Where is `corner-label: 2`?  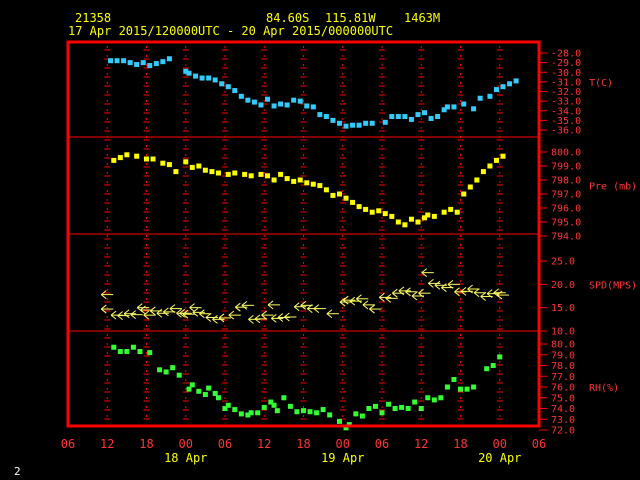 corner-label: 2 is located at coordinates (17, 471).